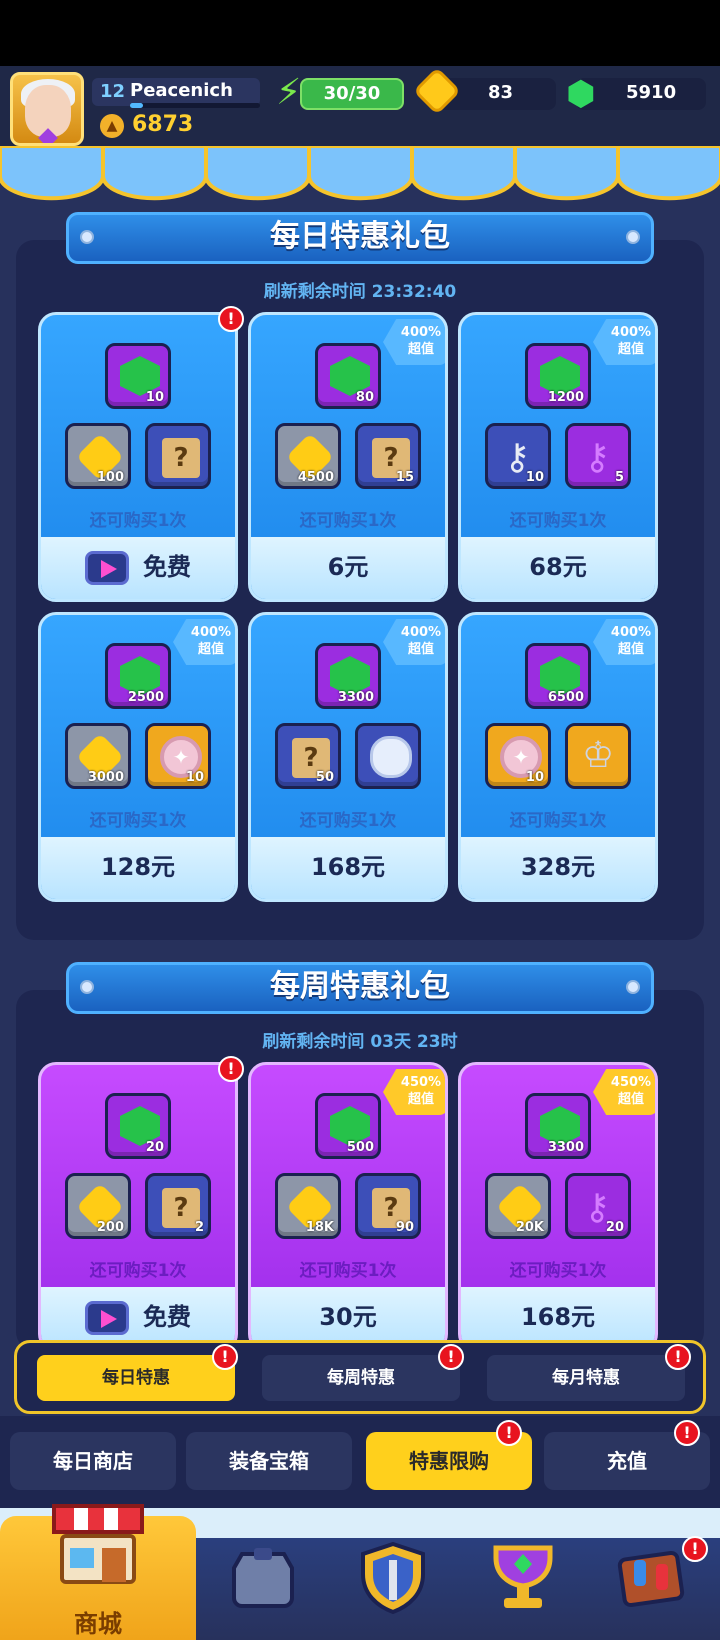  I want to click on gold-tile: 100, so click(98, 456).